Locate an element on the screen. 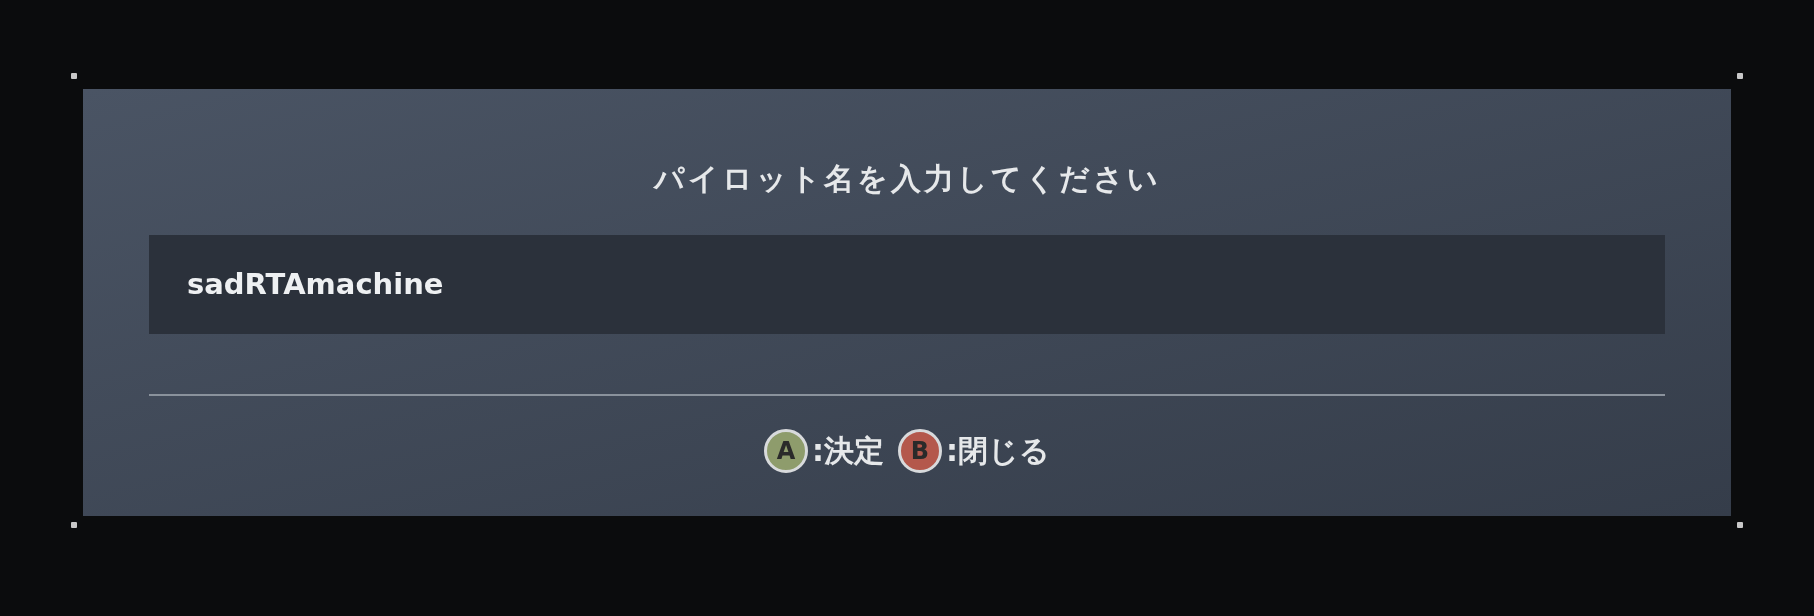 This screenshot has width=1814, height=616. hint-label: :決定 is located at coordinates (848, 451).